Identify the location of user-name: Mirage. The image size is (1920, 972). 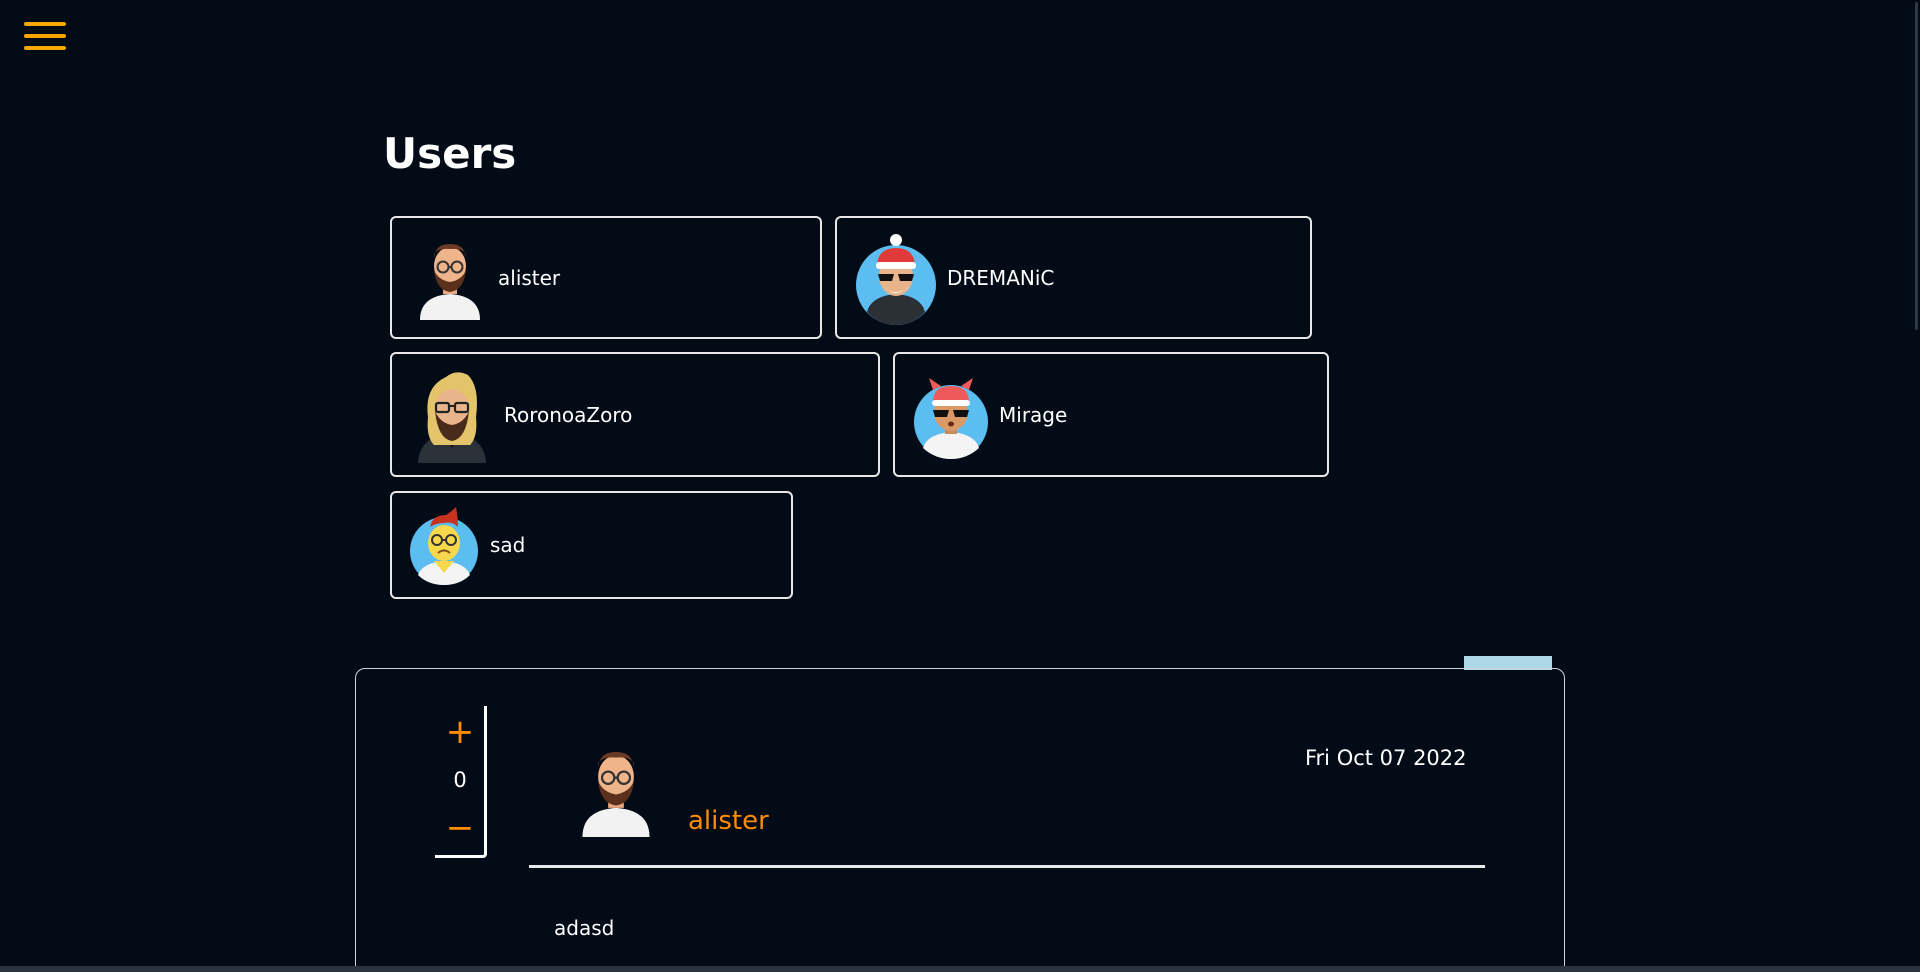
(1033, 414).